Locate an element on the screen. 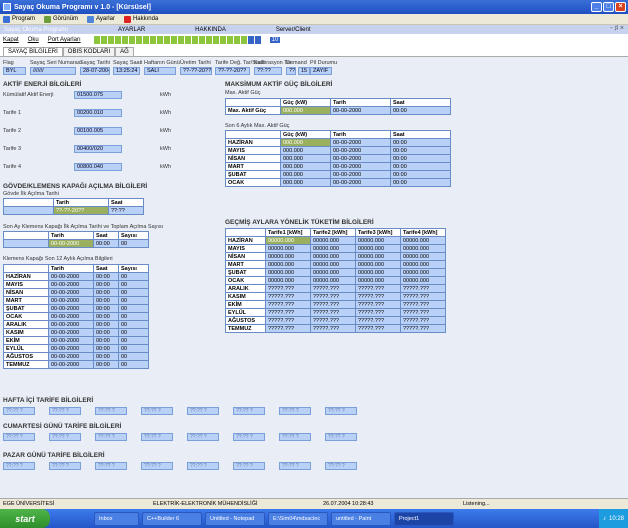 The width and height of the screenshot is (628, 528). menu-hakkinda: Hakkında is located at coordinates (140, 19).